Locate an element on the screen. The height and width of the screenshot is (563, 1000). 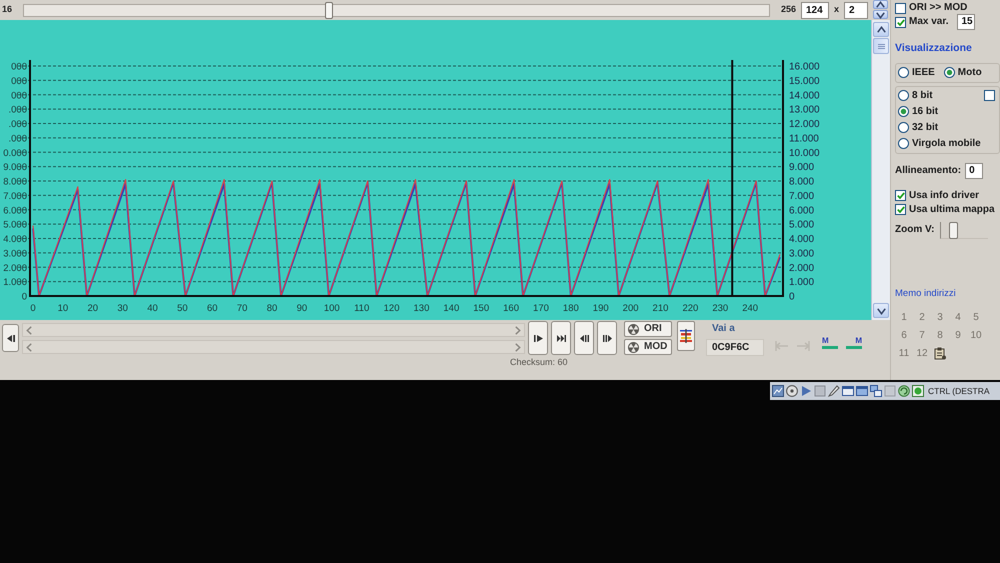
number-field: 2 is located at coordinates (856, 10).